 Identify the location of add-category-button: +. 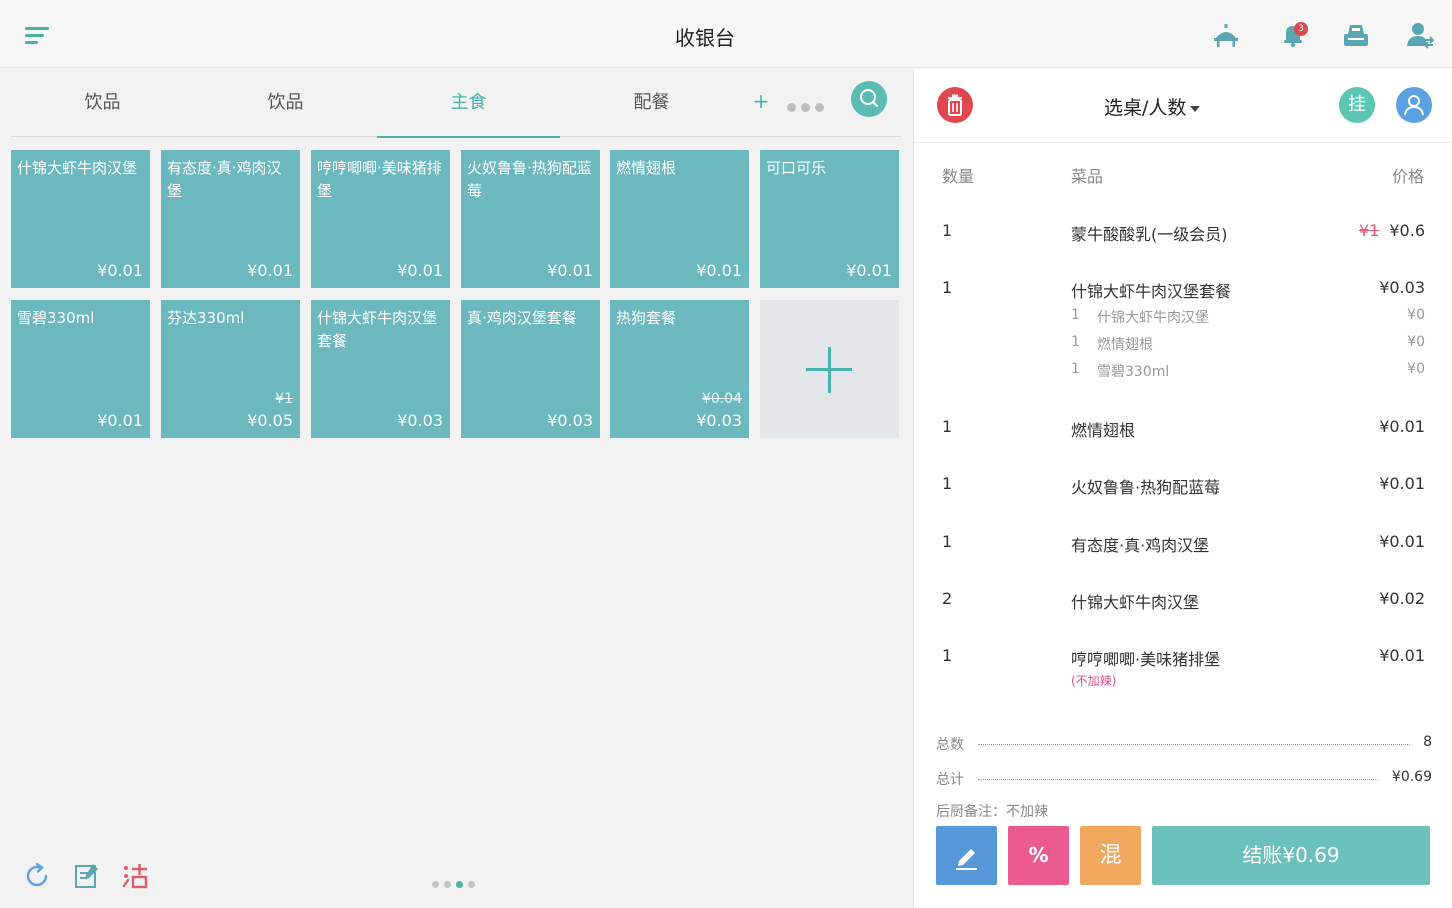
(761, 103).